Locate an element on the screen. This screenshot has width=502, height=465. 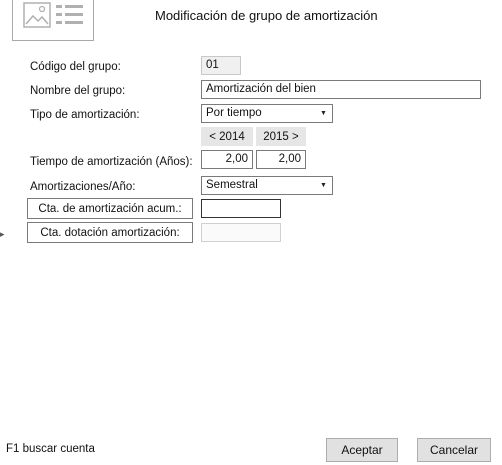
accept-button: Aceptar is located at coordinates (362, 450).